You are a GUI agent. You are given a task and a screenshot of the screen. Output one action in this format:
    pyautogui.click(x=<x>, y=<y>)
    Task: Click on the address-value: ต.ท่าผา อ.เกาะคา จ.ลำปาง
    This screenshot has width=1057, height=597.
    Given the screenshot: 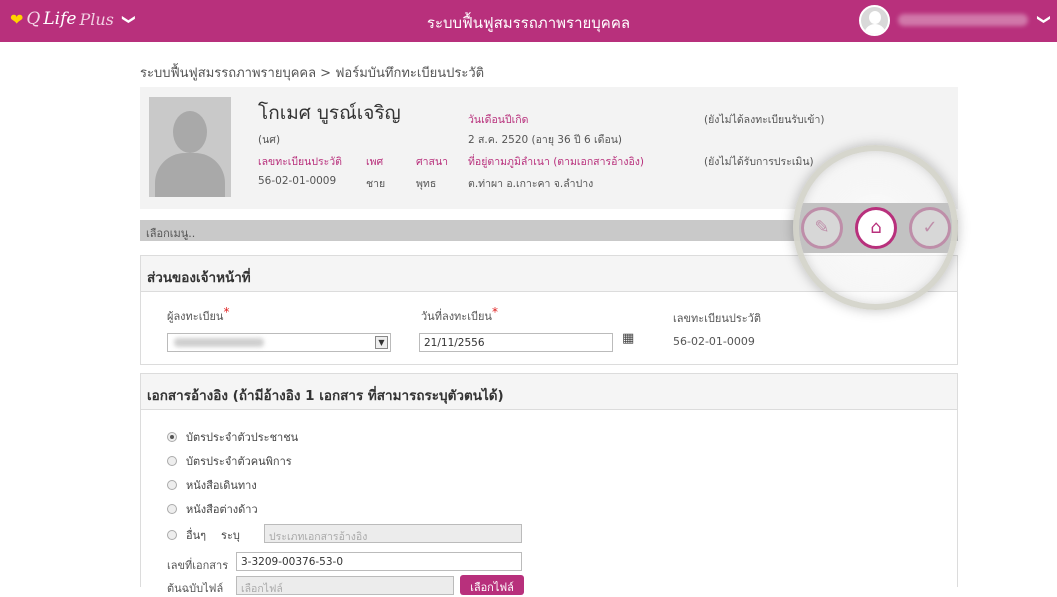 What is the action you would take?
    pyautogui.click(x=531, y=184)
    